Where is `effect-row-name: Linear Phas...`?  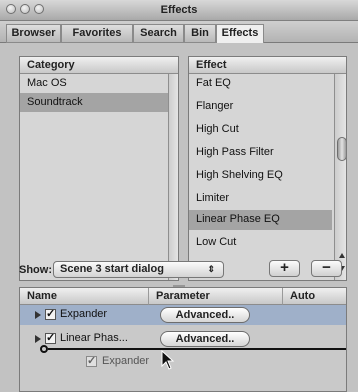
effect-row-name: Linear Phas... is located at coordinates (94, 338).